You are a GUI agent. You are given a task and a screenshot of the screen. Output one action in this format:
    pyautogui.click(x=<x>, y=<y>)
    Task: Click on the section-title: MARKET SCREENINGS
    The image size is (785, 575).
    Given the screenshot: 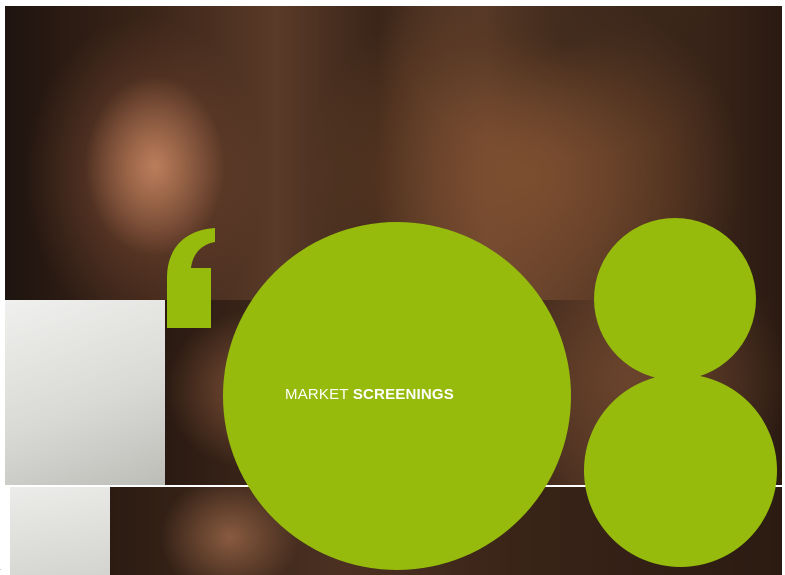 What is the action you would take?
    pyautogui.click(x=369, y=394)
    